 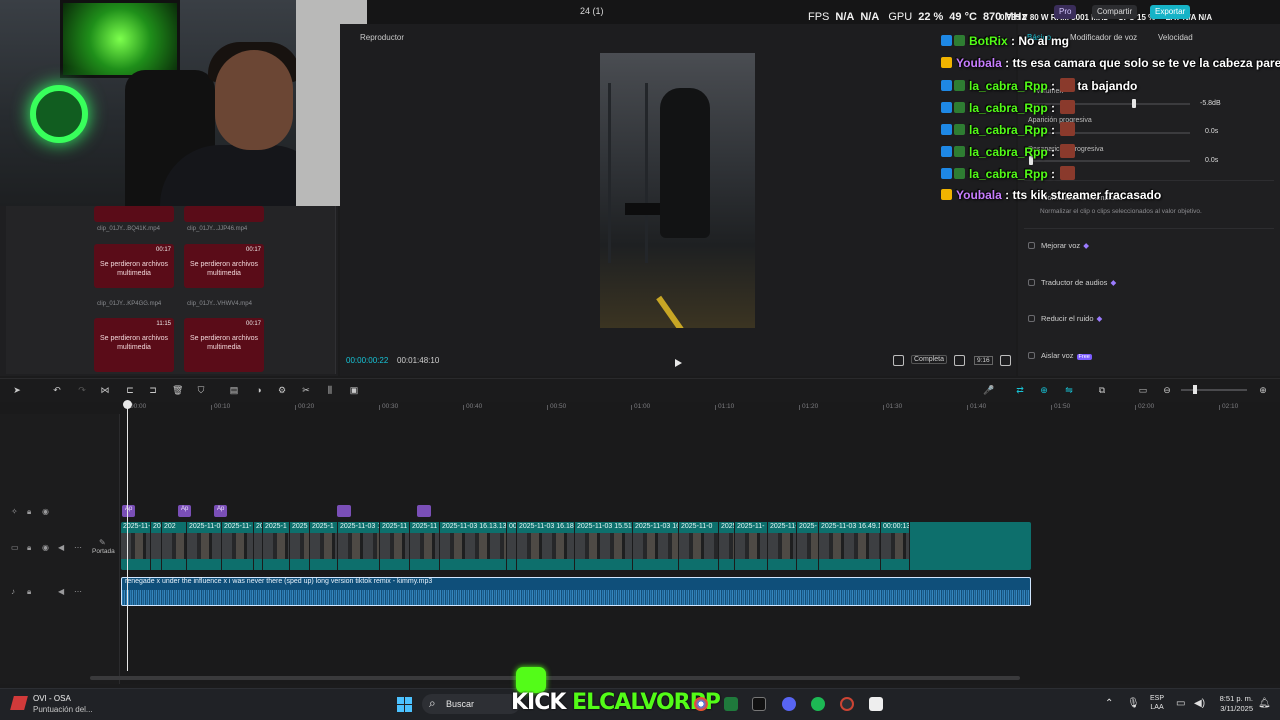 I want to click on spotify-icon, so click(x=818, y=704).